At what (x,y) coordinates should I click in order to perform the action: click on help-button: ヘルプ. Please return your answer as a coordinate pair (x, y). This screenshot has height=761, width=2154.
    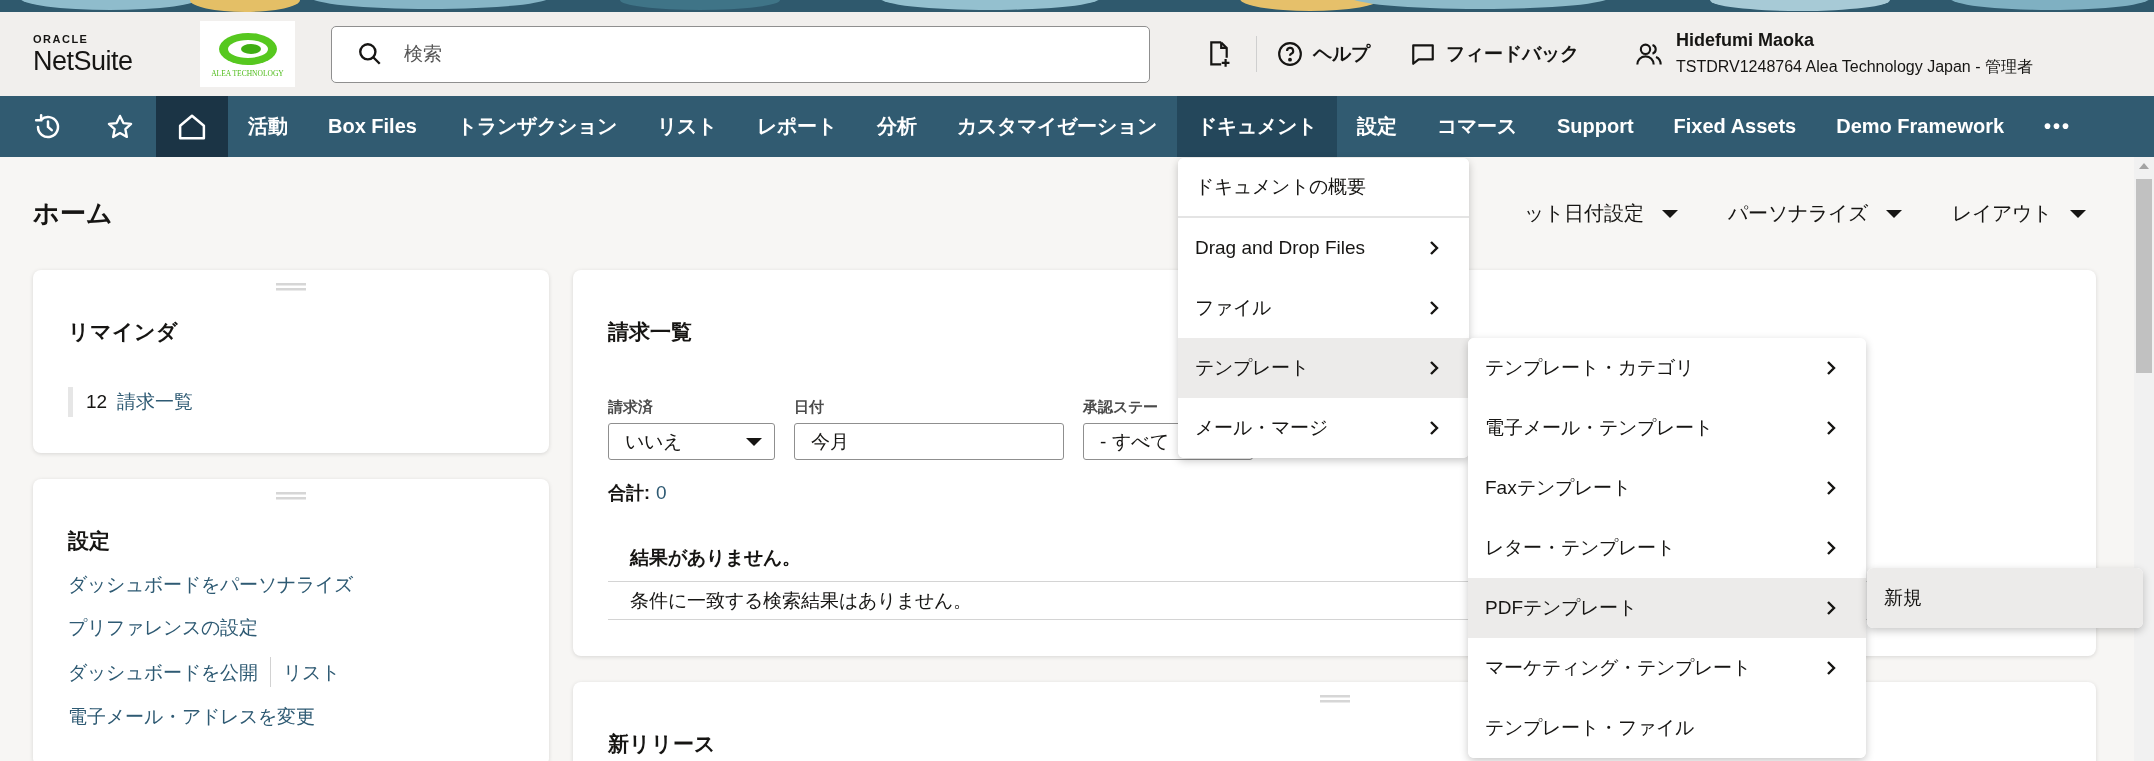
    Looking at the image, I should click on (1323, 54).